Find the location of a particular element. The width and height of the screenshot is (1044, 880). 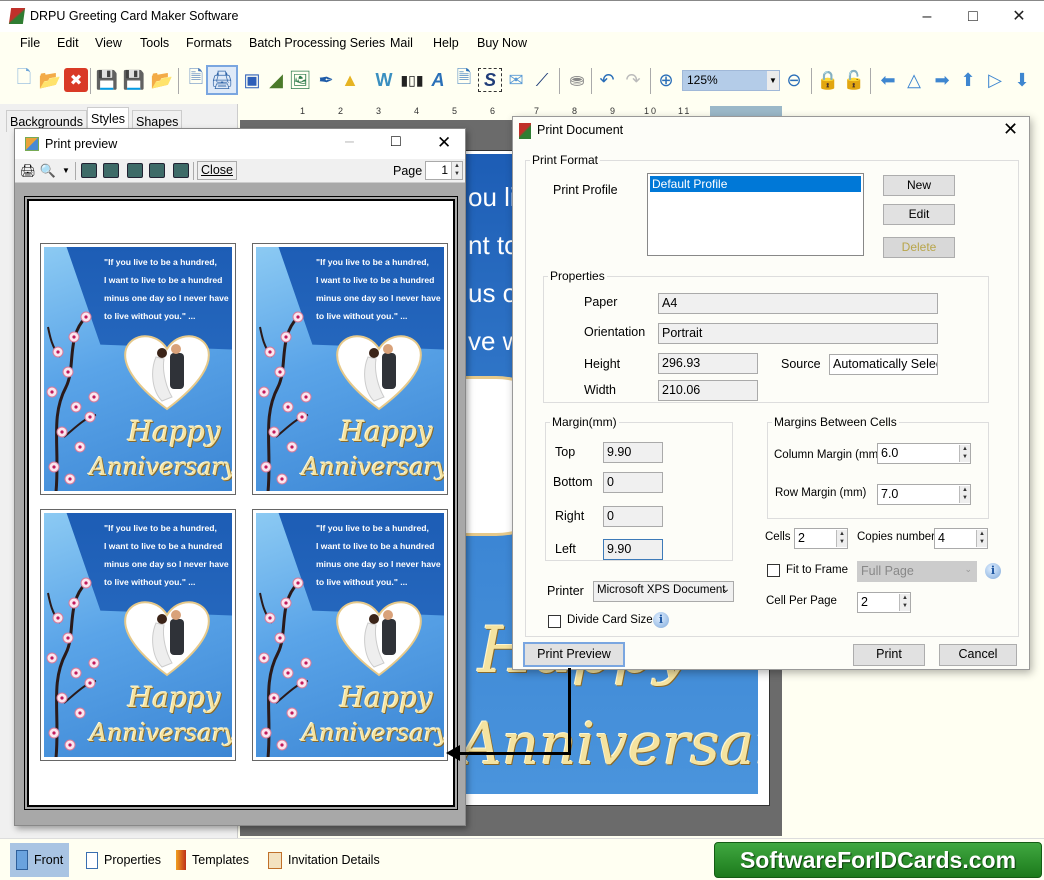

cell-per-page-spinner: ▲ ▼ is located at coordinates (904, 602).